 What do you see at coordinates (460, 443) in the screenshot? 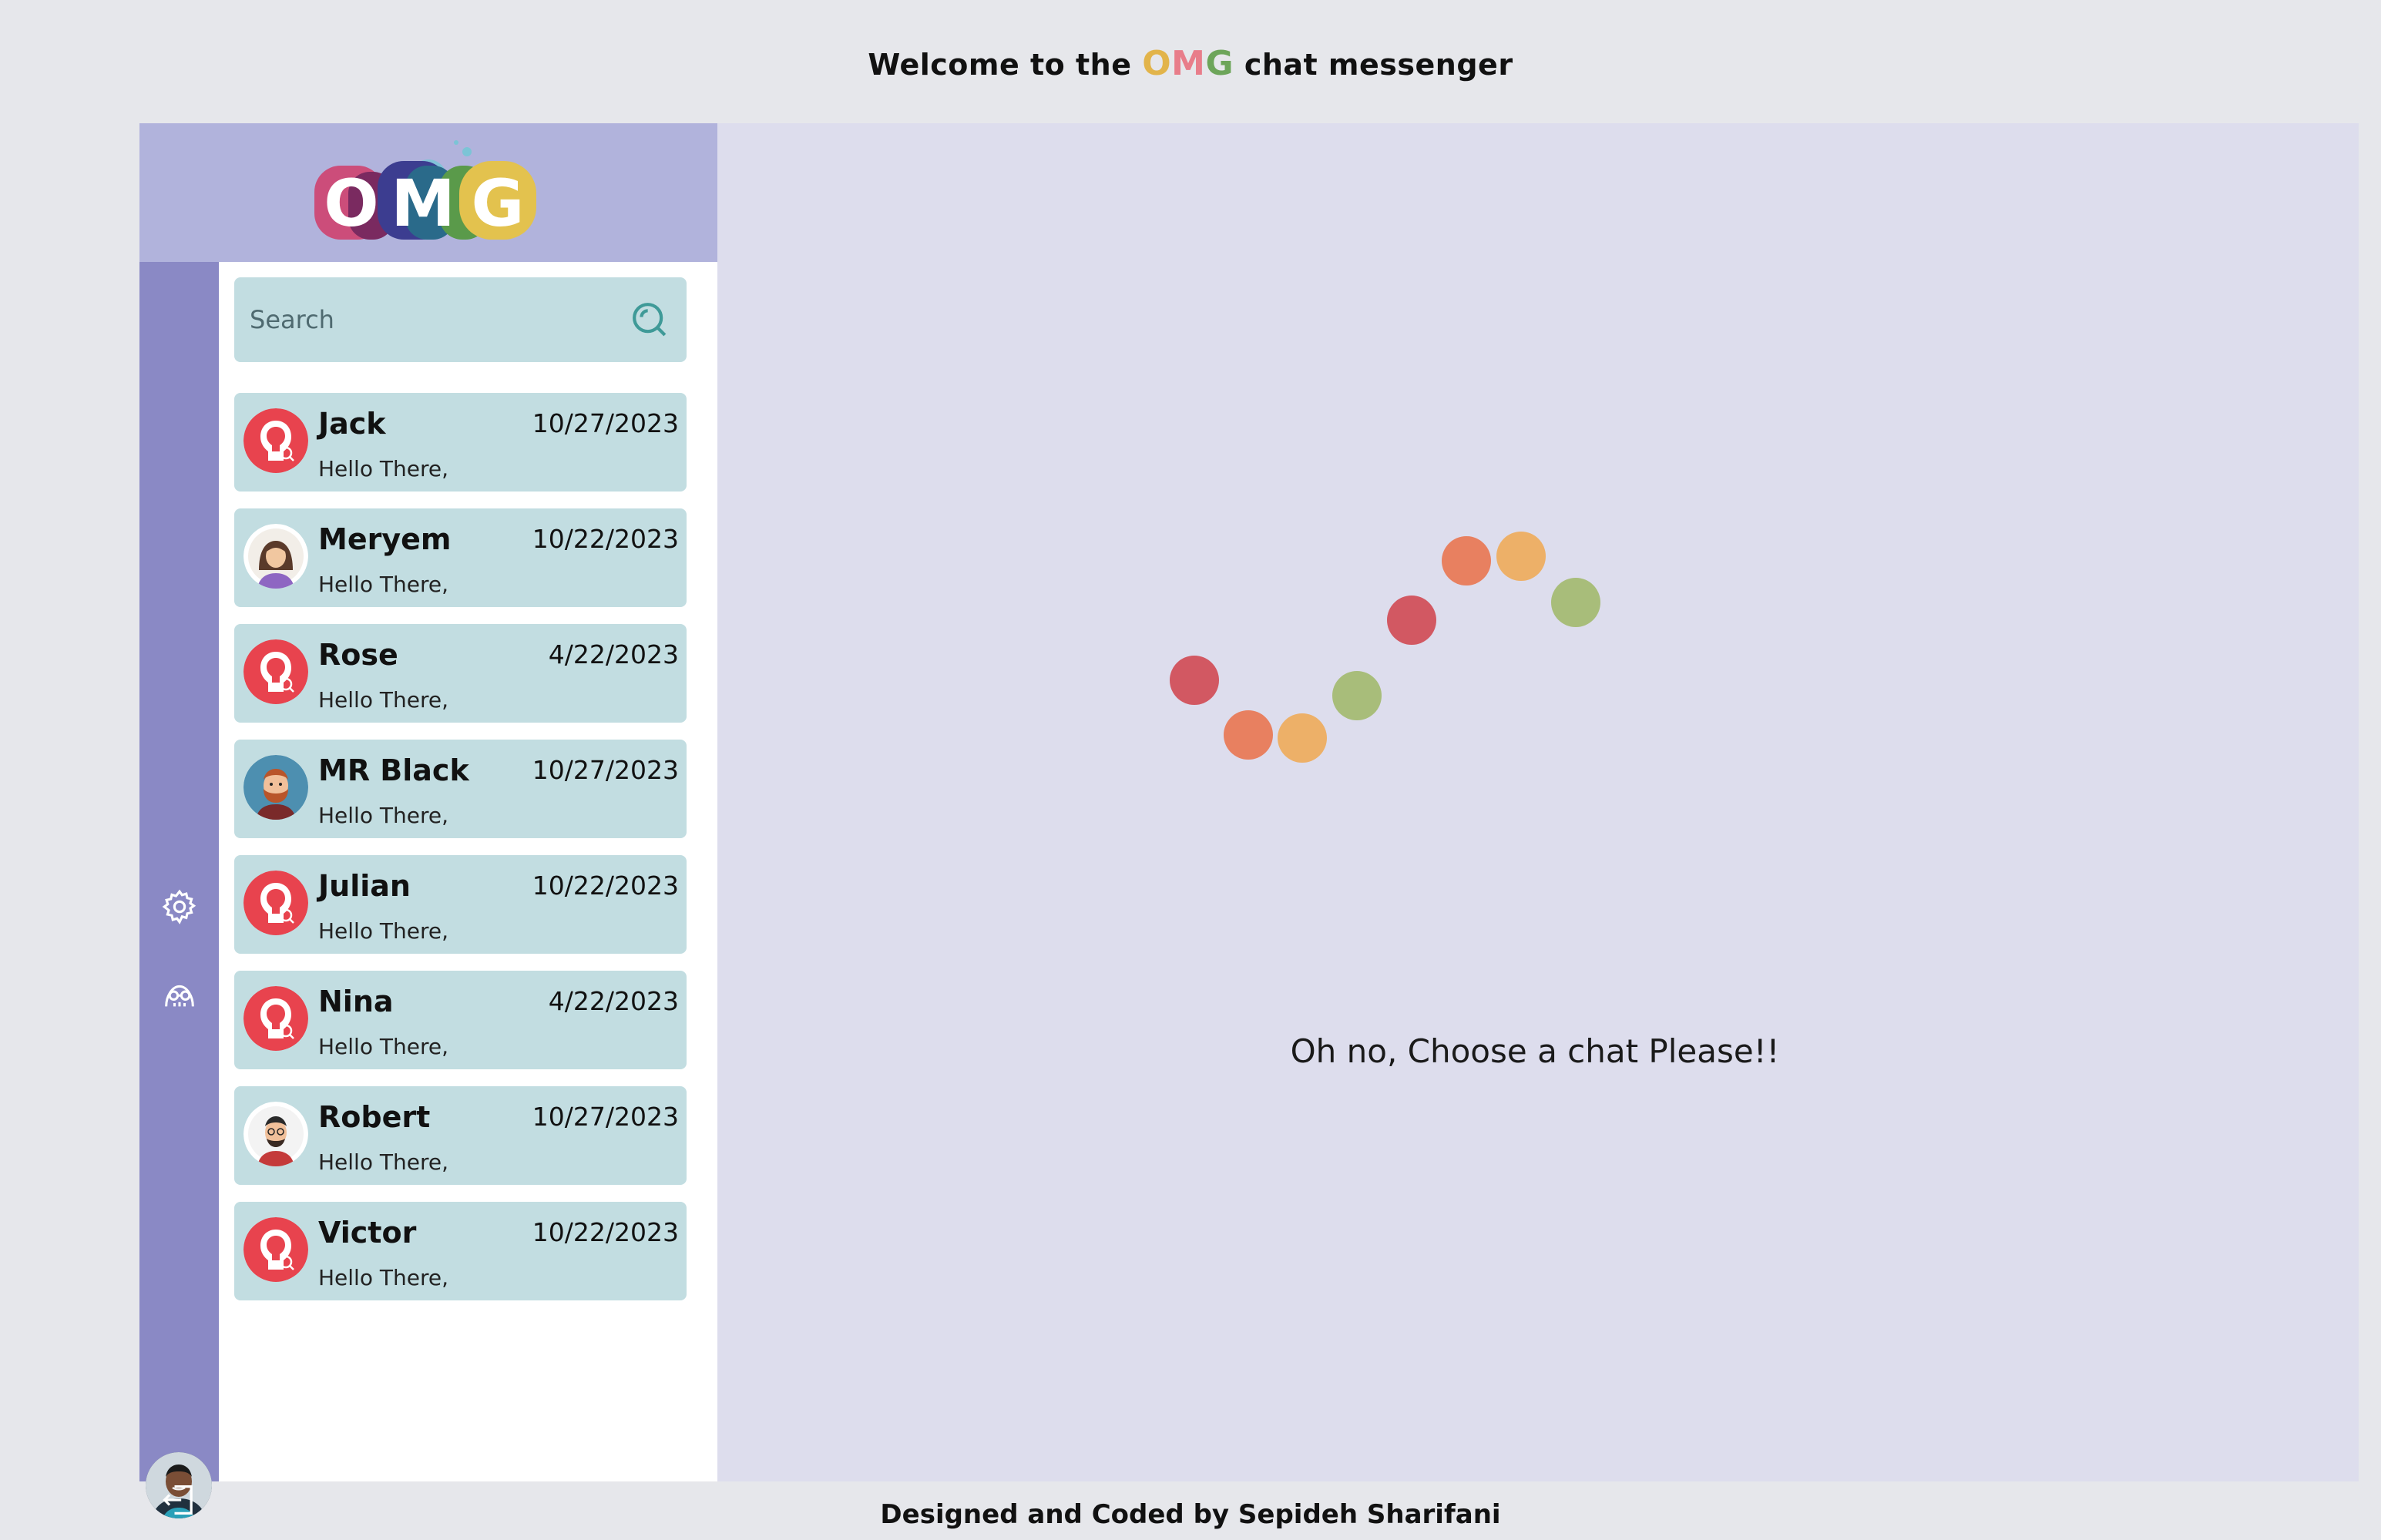
I see `chat-item-jack: Jack 10/27/2023 Hello There,` at bounding box center [460, 443].